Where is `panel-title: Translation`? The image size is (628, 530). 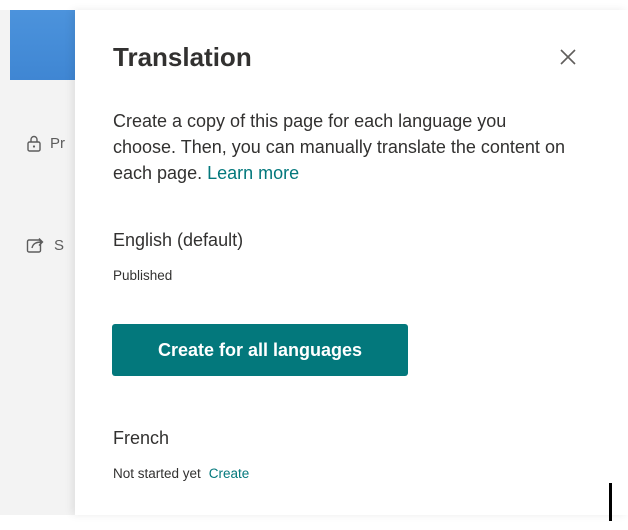 panel-title: Translation is located at coordinates (182, 57).